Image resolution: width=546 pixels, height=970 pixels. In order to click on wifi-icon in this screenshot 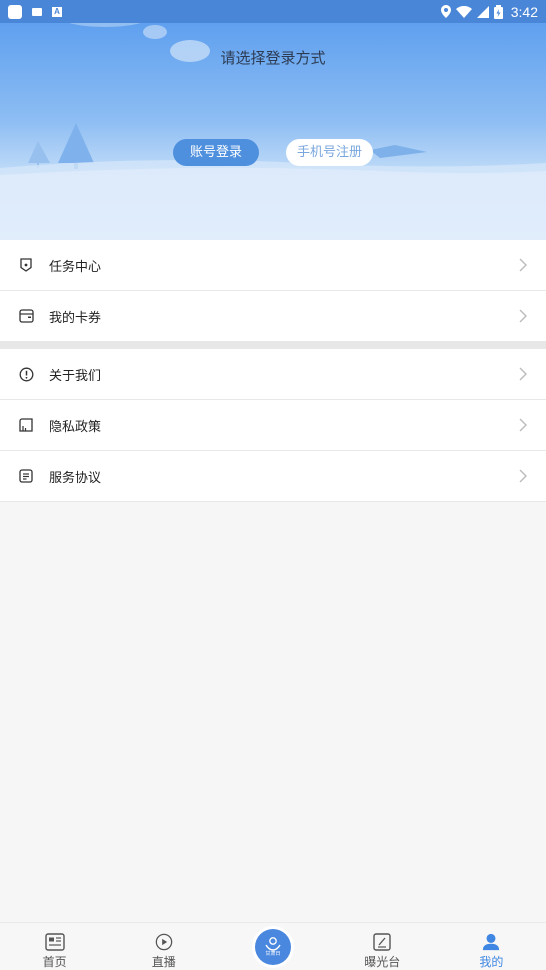, I will do `click(463, 11)`.